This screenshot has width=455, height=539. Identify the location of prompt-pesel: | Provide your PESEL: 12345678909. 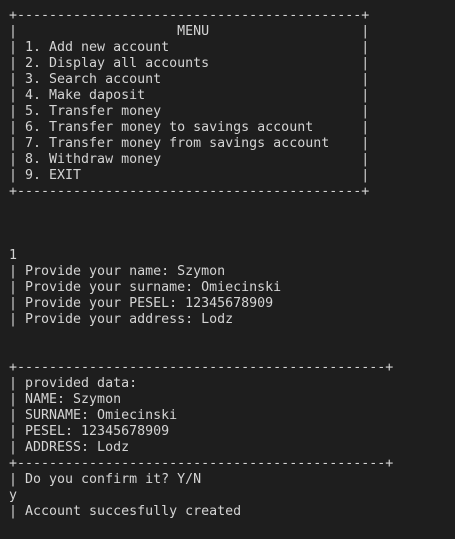
(141, 303).